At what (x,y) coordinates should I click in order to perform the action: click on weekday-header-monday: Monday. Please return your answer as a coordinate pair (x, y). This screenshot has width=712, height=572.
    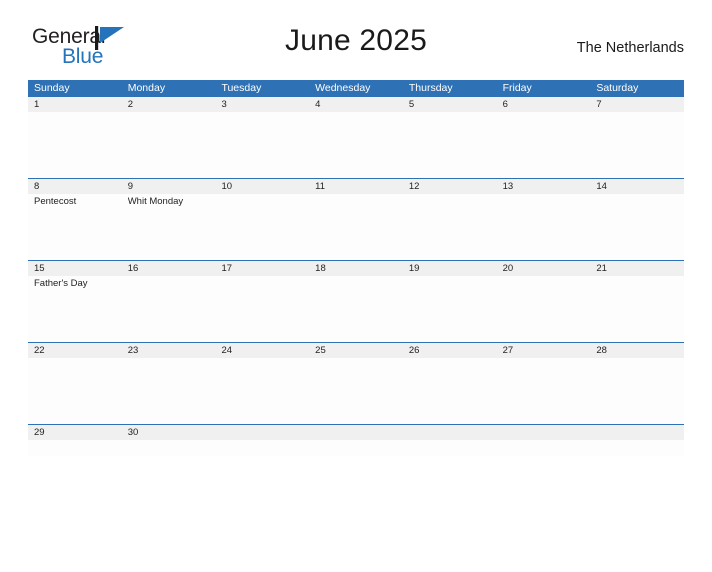
    Looking at the image, I should click on (146, 88).